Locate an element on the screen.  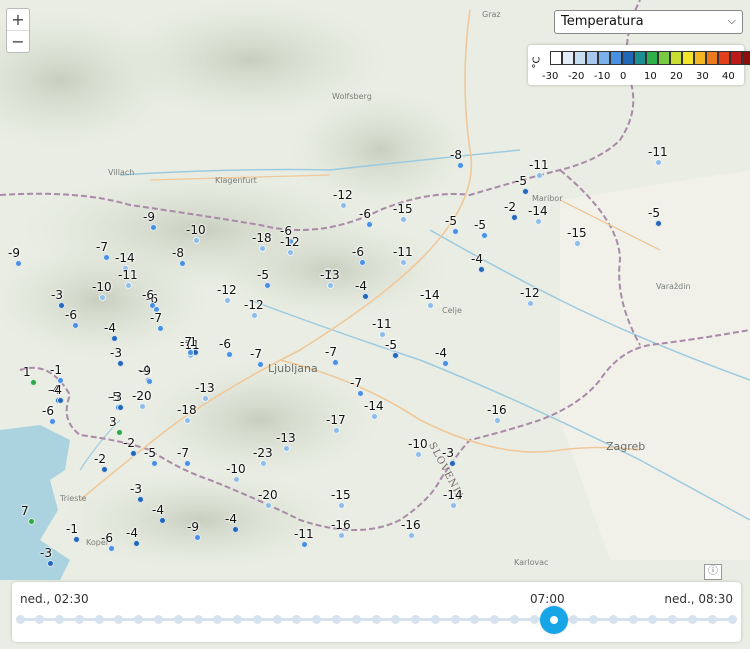
time-slider-handle is located at coordinates (554, 620).